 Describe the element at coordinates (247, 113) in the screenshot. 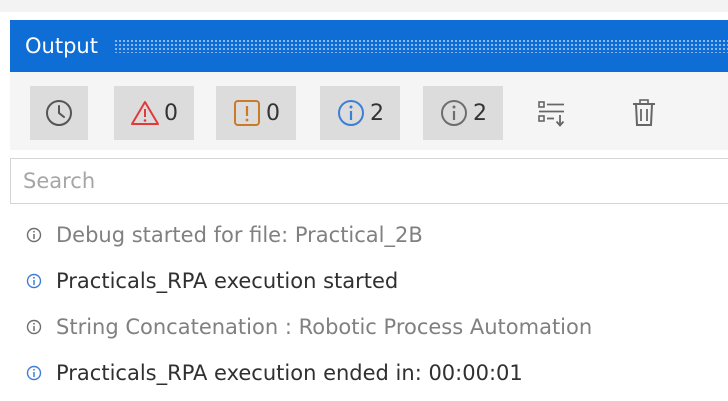

I see `warning-square-icon` at that location.